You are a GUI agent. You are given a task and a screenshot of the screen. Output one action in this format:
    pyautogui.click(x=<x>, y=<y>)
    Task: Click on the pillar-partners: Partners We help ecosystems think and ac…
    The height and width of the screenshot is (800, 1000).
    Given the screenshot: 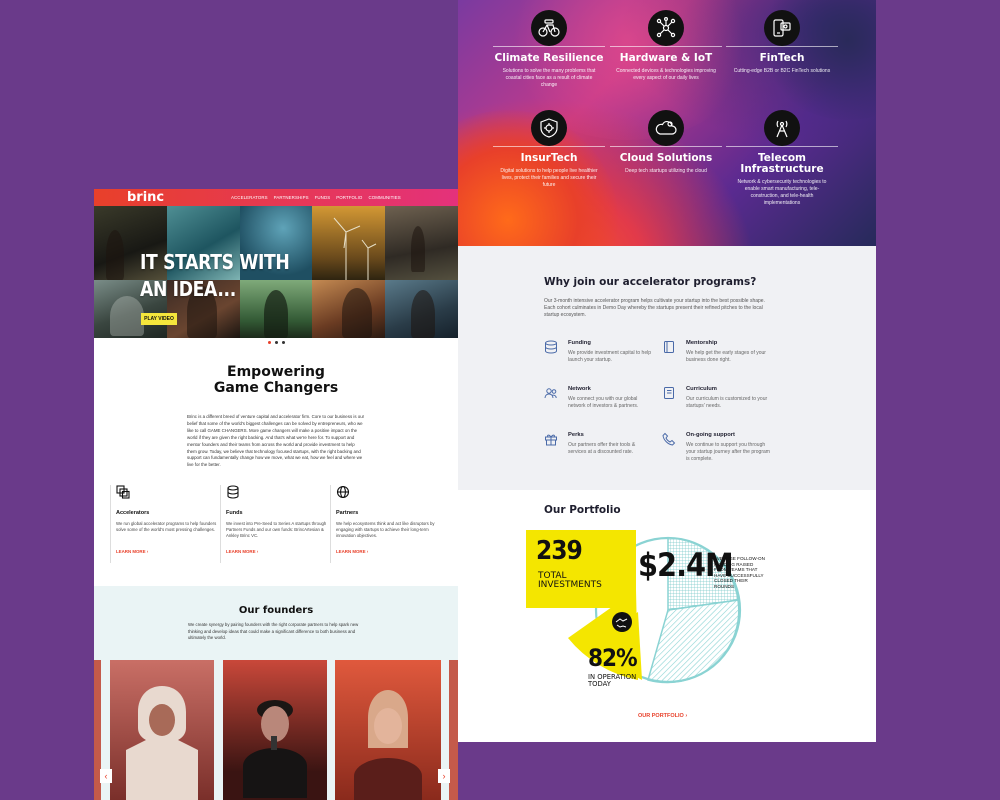 What is the action you would take?
    pyautogui.click(x=385, y=524)
    